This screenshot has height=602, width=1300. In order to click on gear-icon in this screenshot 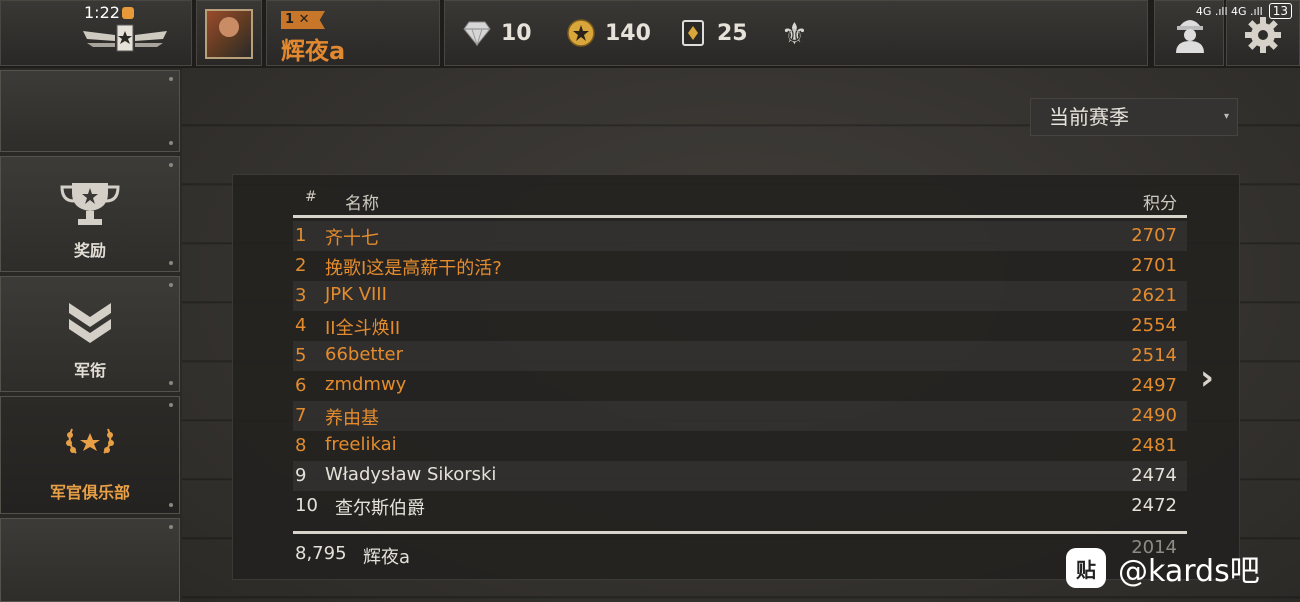, I will do `click(1263, 35)`.